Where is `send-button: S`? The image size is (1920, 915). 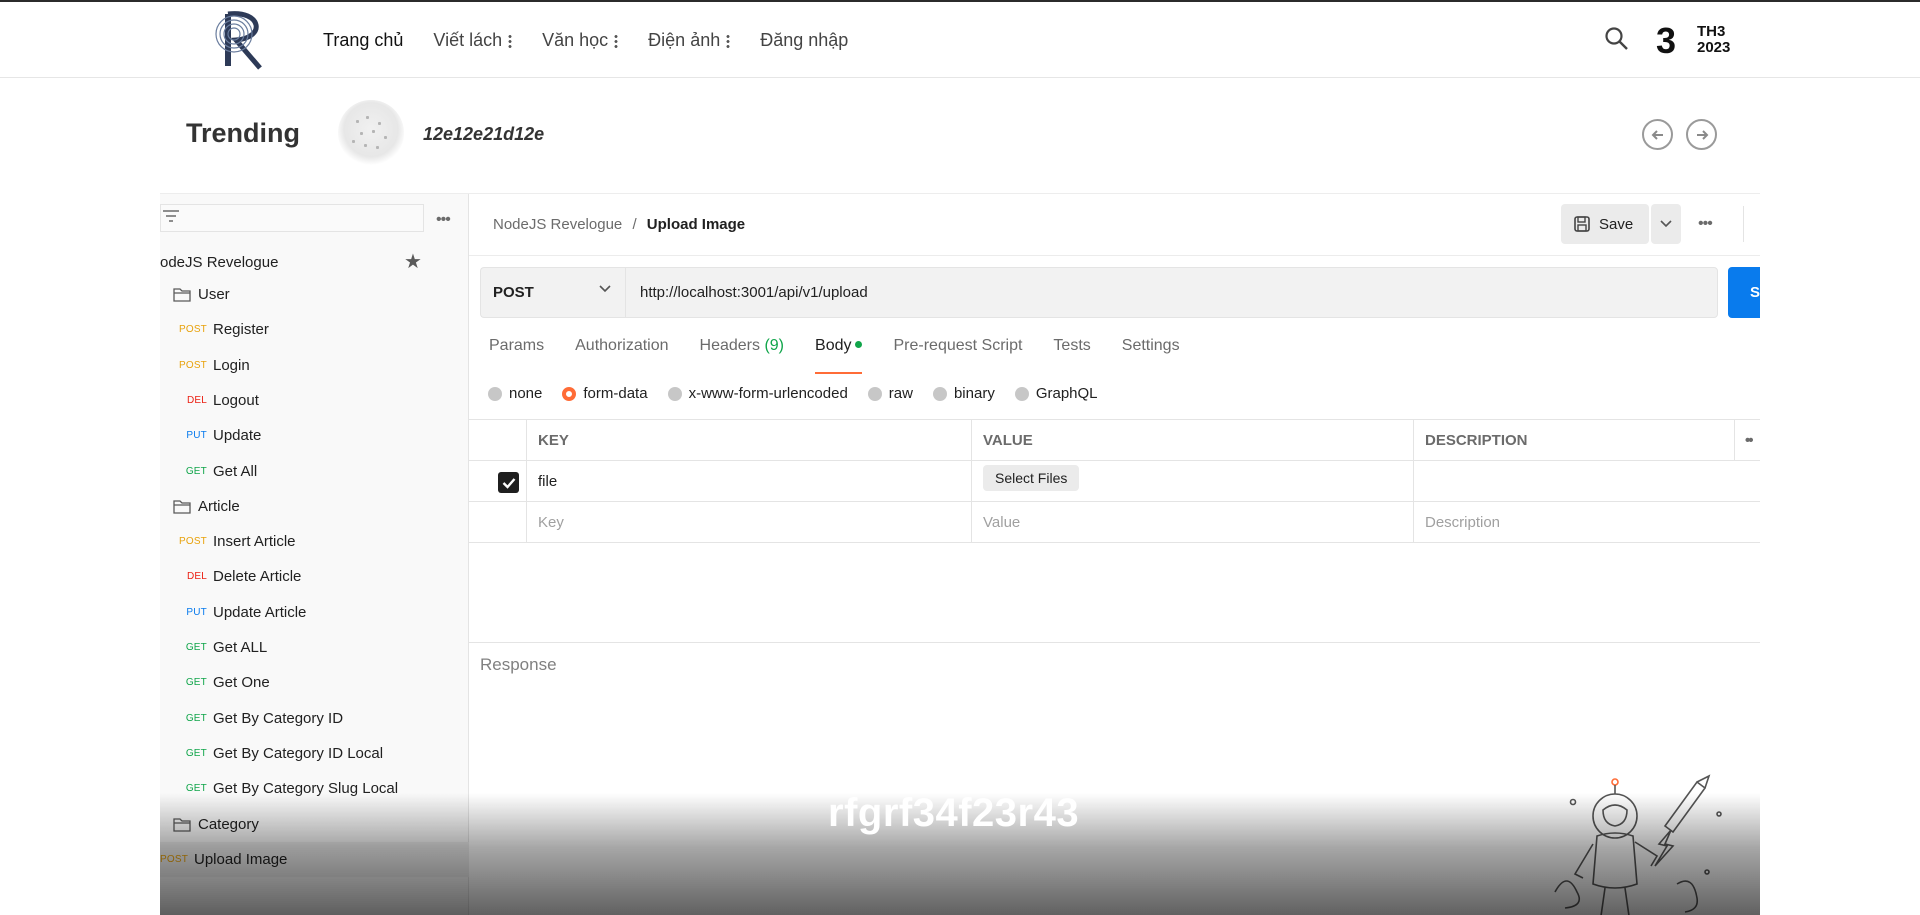 send-button: S is located at coordinates (1744, 292).